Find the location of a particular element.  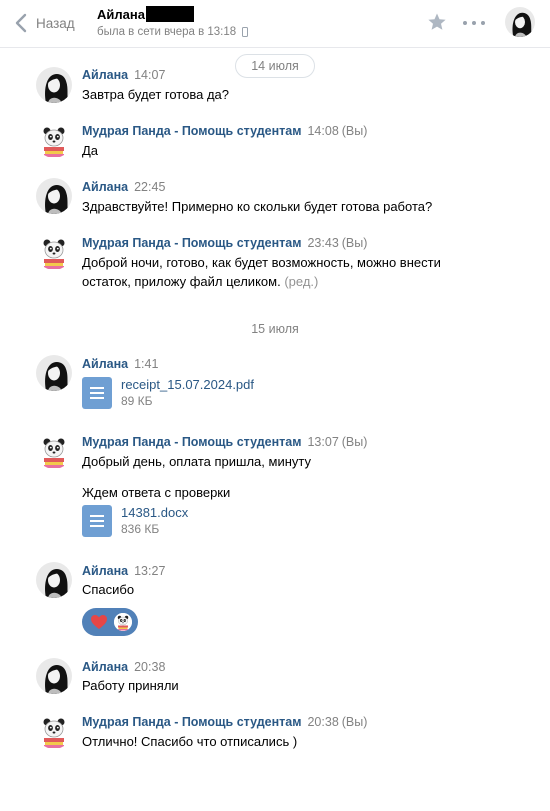

message-time: 14:08 is located at coordinates (322, 131).